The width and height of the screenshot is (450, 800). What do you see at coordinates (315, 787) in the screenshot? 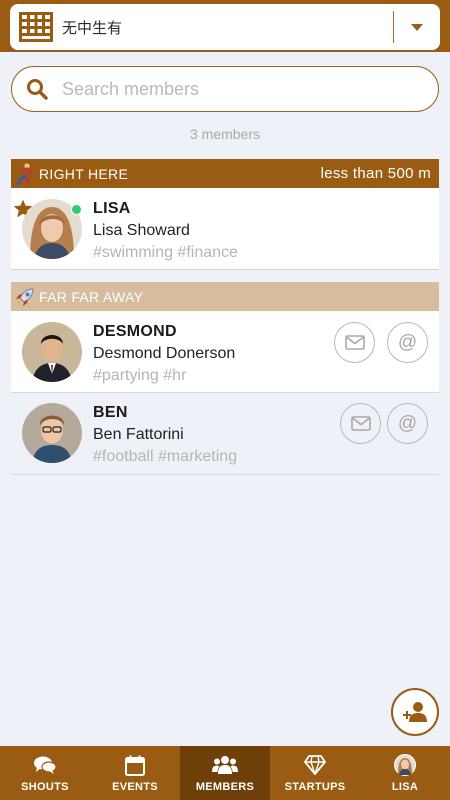
I see `nav-label: STARTUPS` at bounding box center [315, 787].